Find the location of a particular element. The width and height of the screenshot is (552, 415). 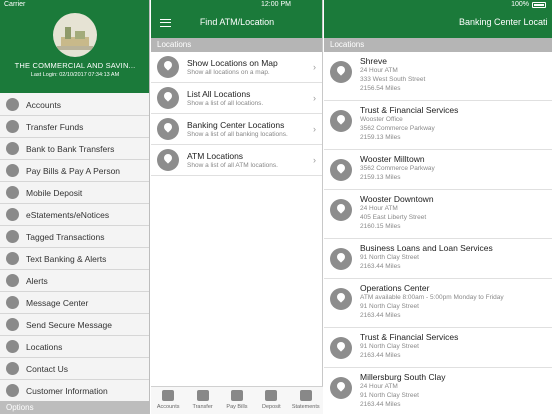

pay-bills-icon is located at coordinates (236, 395).